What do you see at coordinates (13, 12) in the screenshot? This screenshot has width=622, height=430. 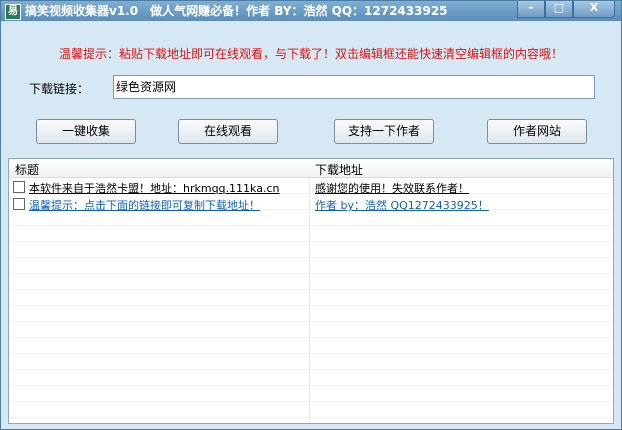 I see `app-icon: 易` at bounding box center [13, 12].